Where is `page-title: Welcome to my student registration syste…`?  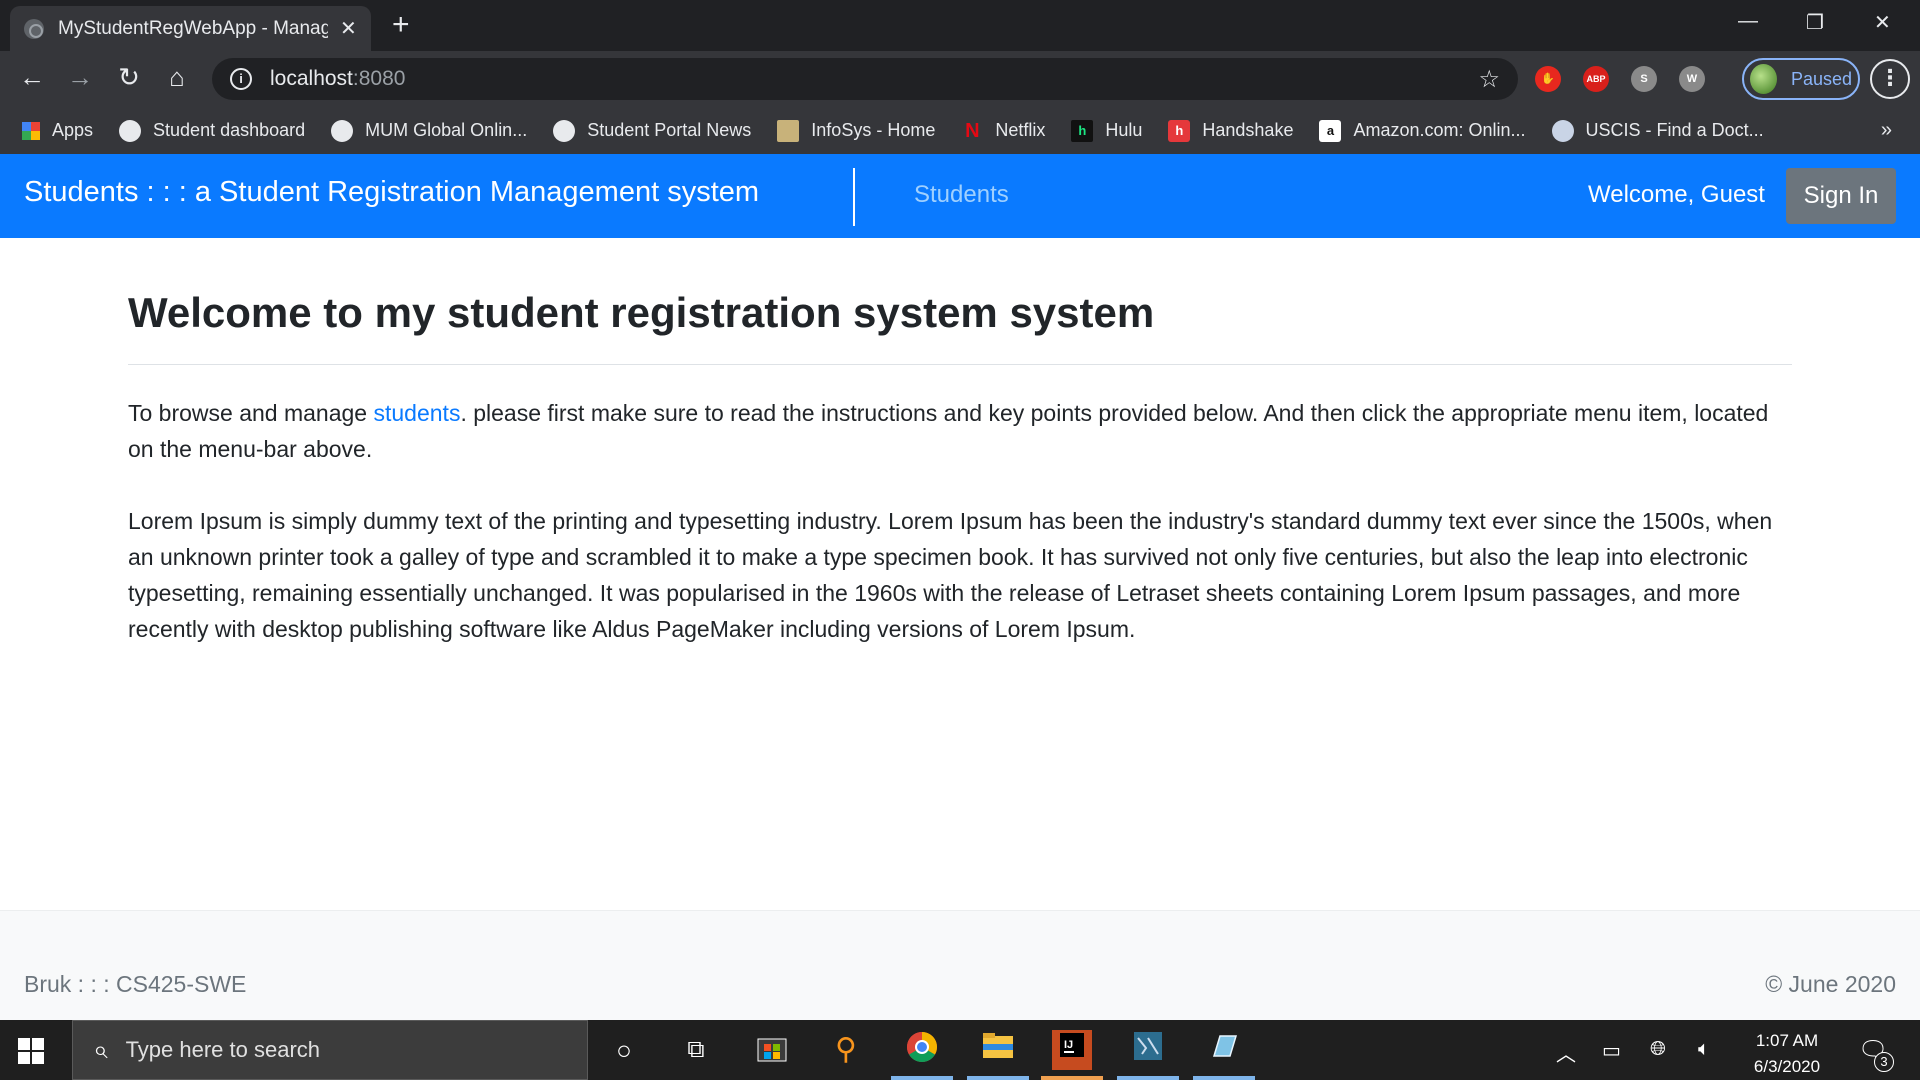
page-title: Welcome to my student registration syste… is located at coordinates (641, 312).